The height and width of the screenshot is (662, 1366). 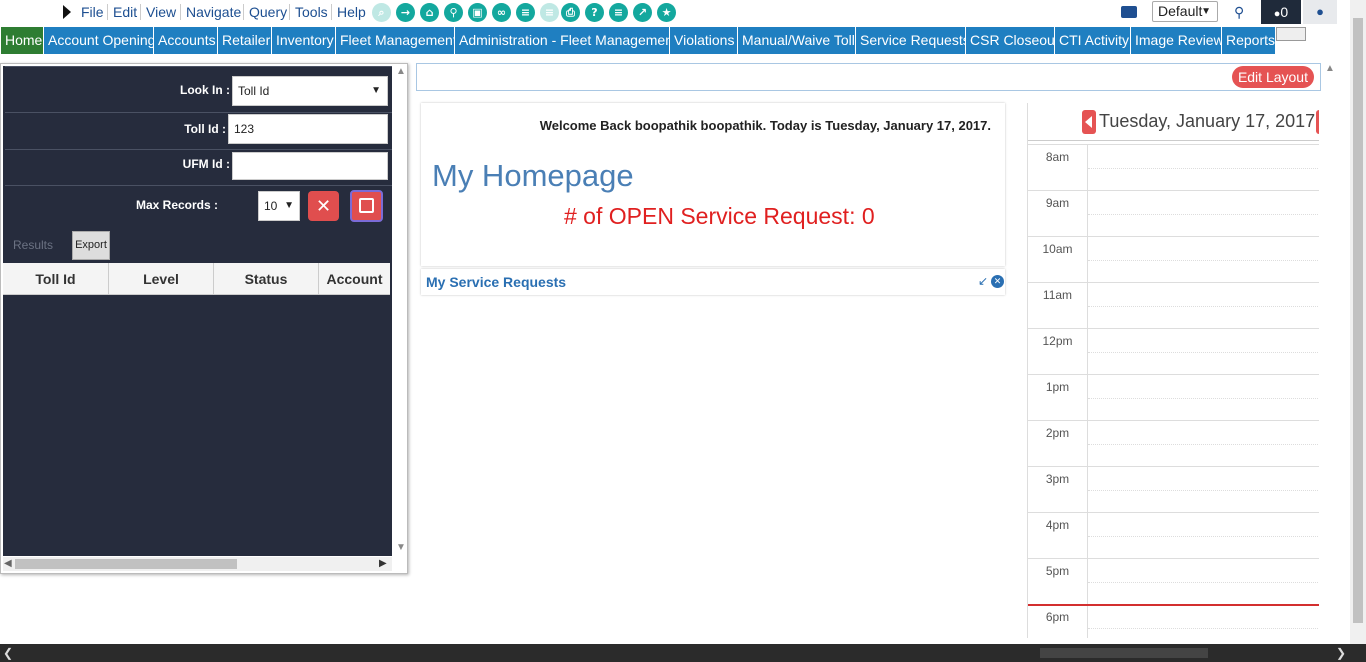 I want to click on tab-csr-closeout: CSR Closeout, so click(x=1012, y=40).